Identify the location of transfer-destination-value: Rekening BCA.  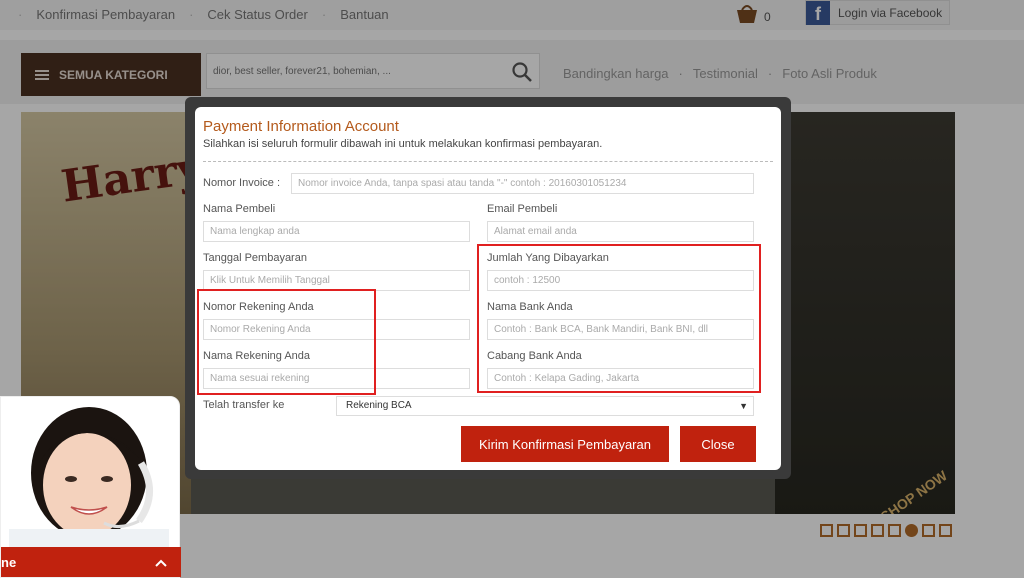
(379, 405).